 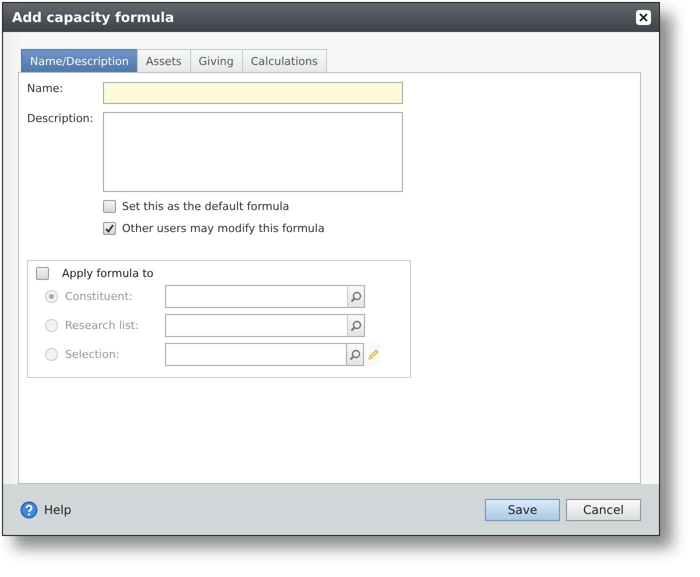 I want to click on radio-label: Constituent:, so click(x=99, y=296).